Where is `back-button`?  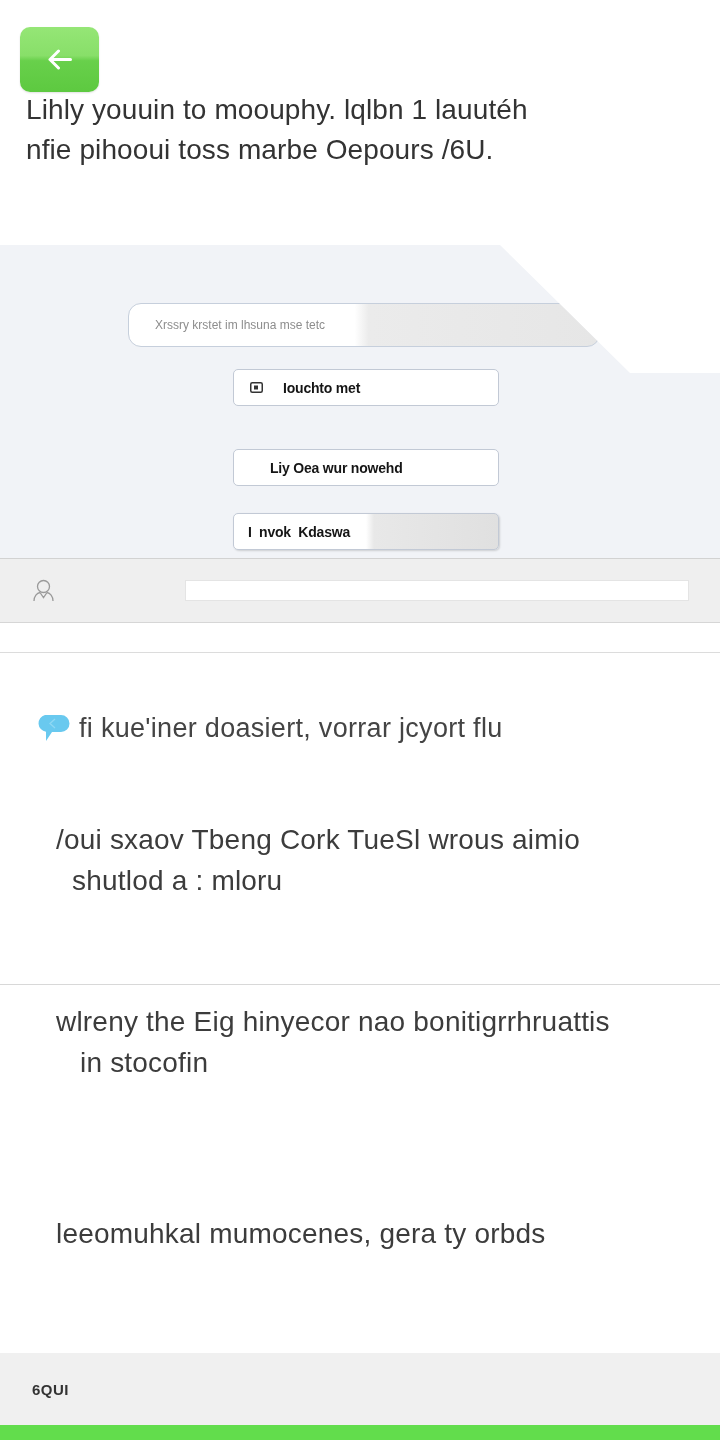 back-button is located at coordinates (59, 59).